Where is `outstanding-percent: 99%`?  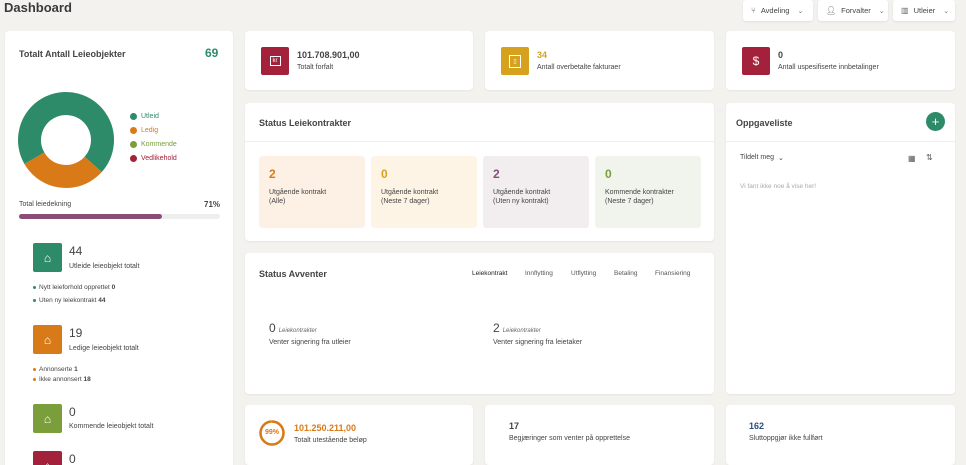 outstanding-percent: 99% is located at coordinates (271, 432).